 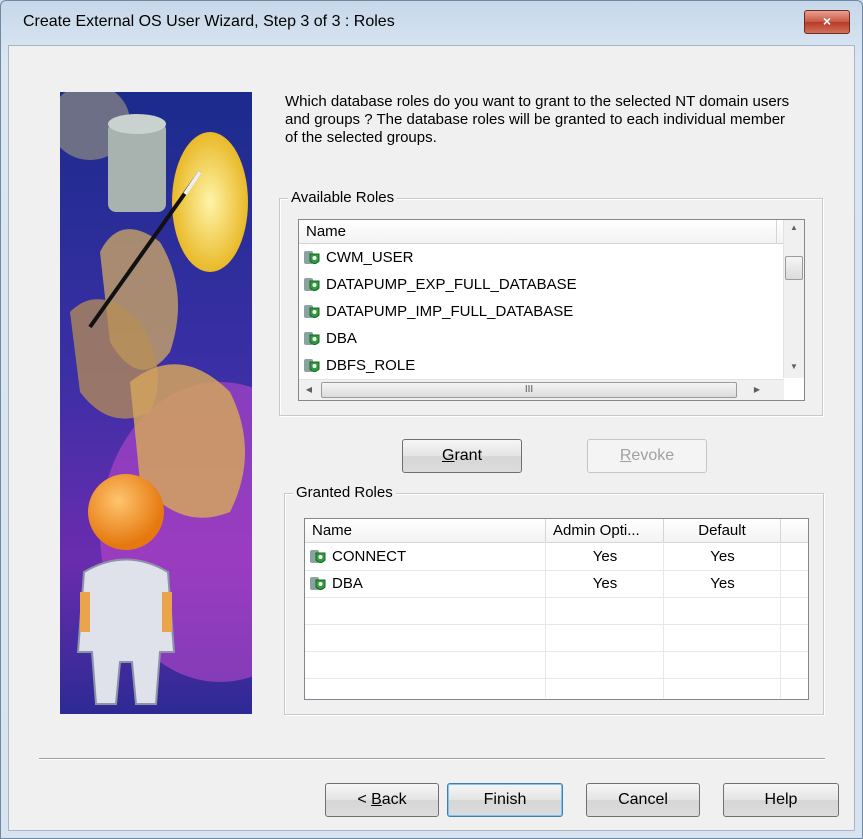 I want to click on granted-role-name: DBA, so click(x=347, y=583).